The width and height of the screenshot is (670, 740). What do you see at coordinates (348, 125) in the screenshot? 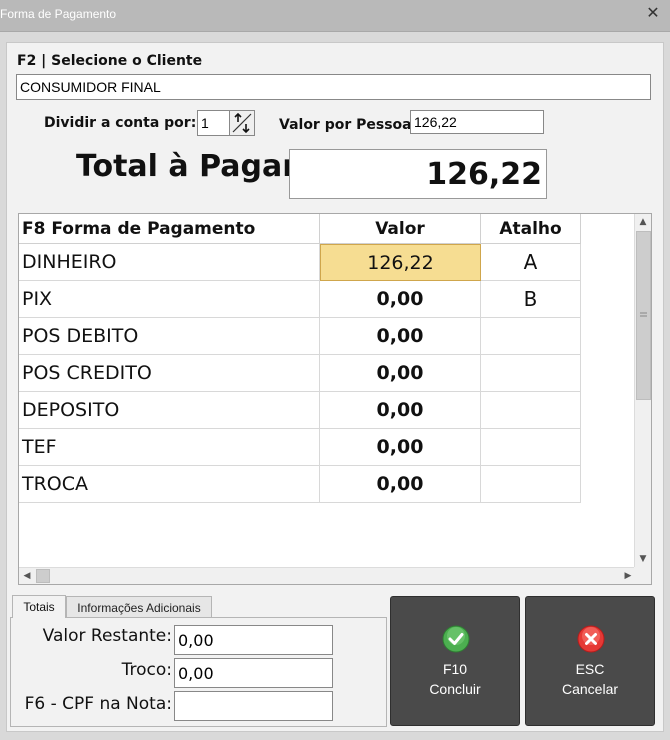
I see `valor-pessoa-label: Valor por Pessoa:` at bounding box center [348, 125].